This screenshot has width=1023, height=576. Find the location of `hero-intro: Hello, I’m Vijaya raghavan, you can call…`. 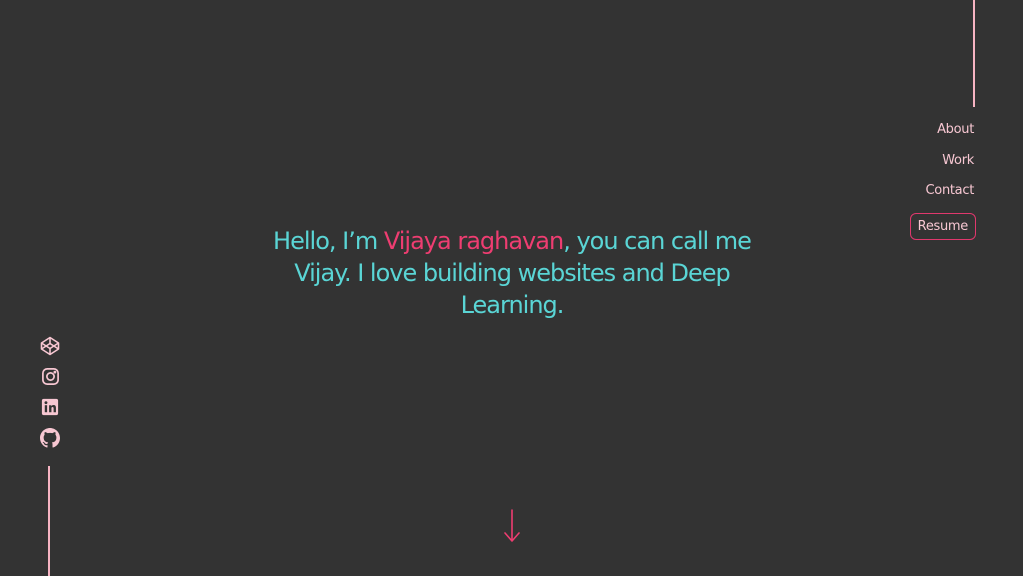

hero-intro: Hello, I’m Vijaya raghavan, you can call… is located at coordinates (512, 273).